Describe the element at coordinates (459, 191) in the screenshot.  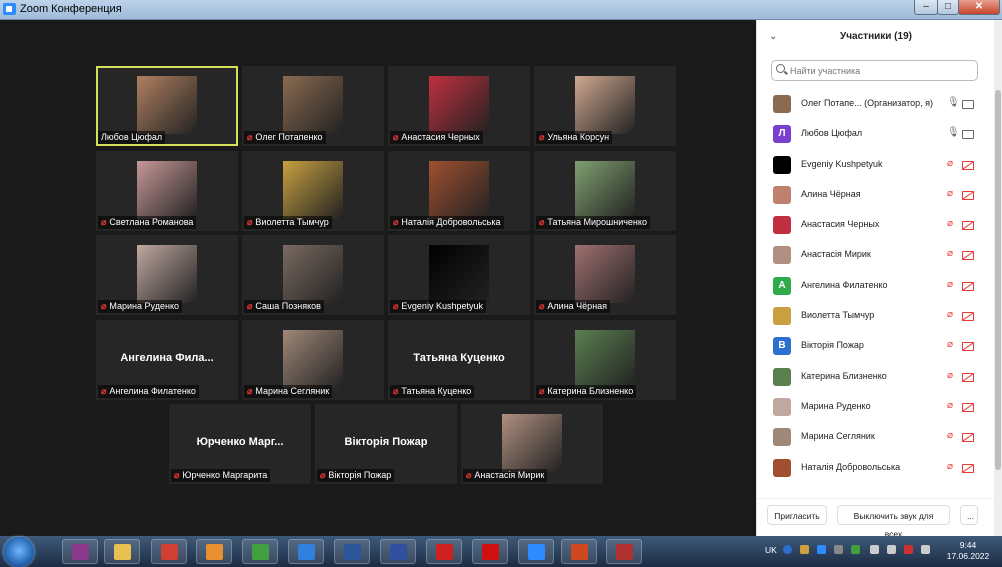
I see `video-tile: ⌀ Наталія Добровольська` at that location.